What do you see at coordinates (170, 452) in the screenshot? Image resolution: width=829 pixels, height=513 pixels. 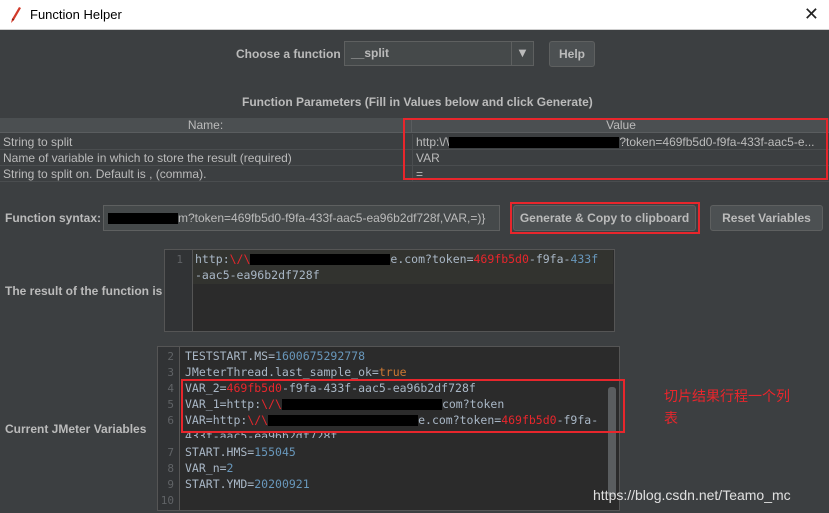 I see `line-number: 7` at bounding box center [170, 452].